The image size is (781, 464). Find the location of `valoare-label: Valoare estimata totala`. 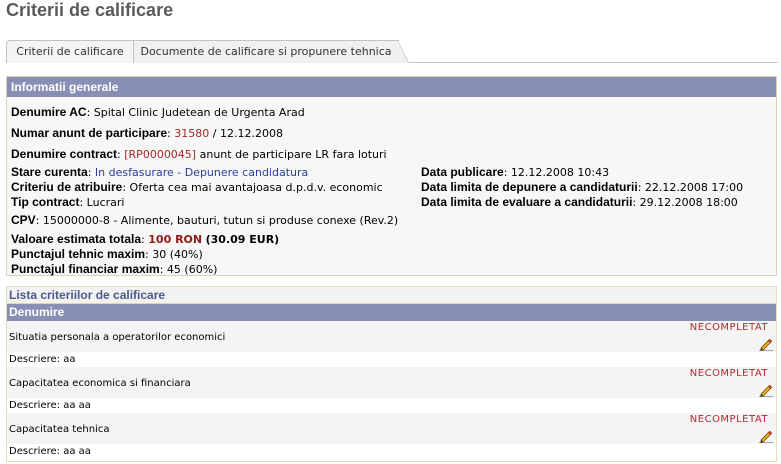

valoare-label: Valoare estimata totala is located at coordinates (76, 239).